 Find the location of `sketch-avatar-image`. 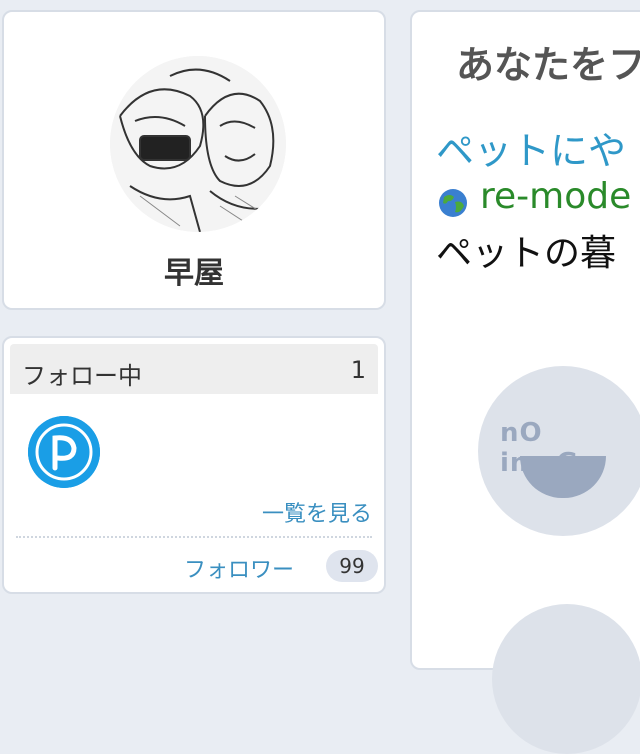

sketch-avatar-image is located at coordinates (198, 144).